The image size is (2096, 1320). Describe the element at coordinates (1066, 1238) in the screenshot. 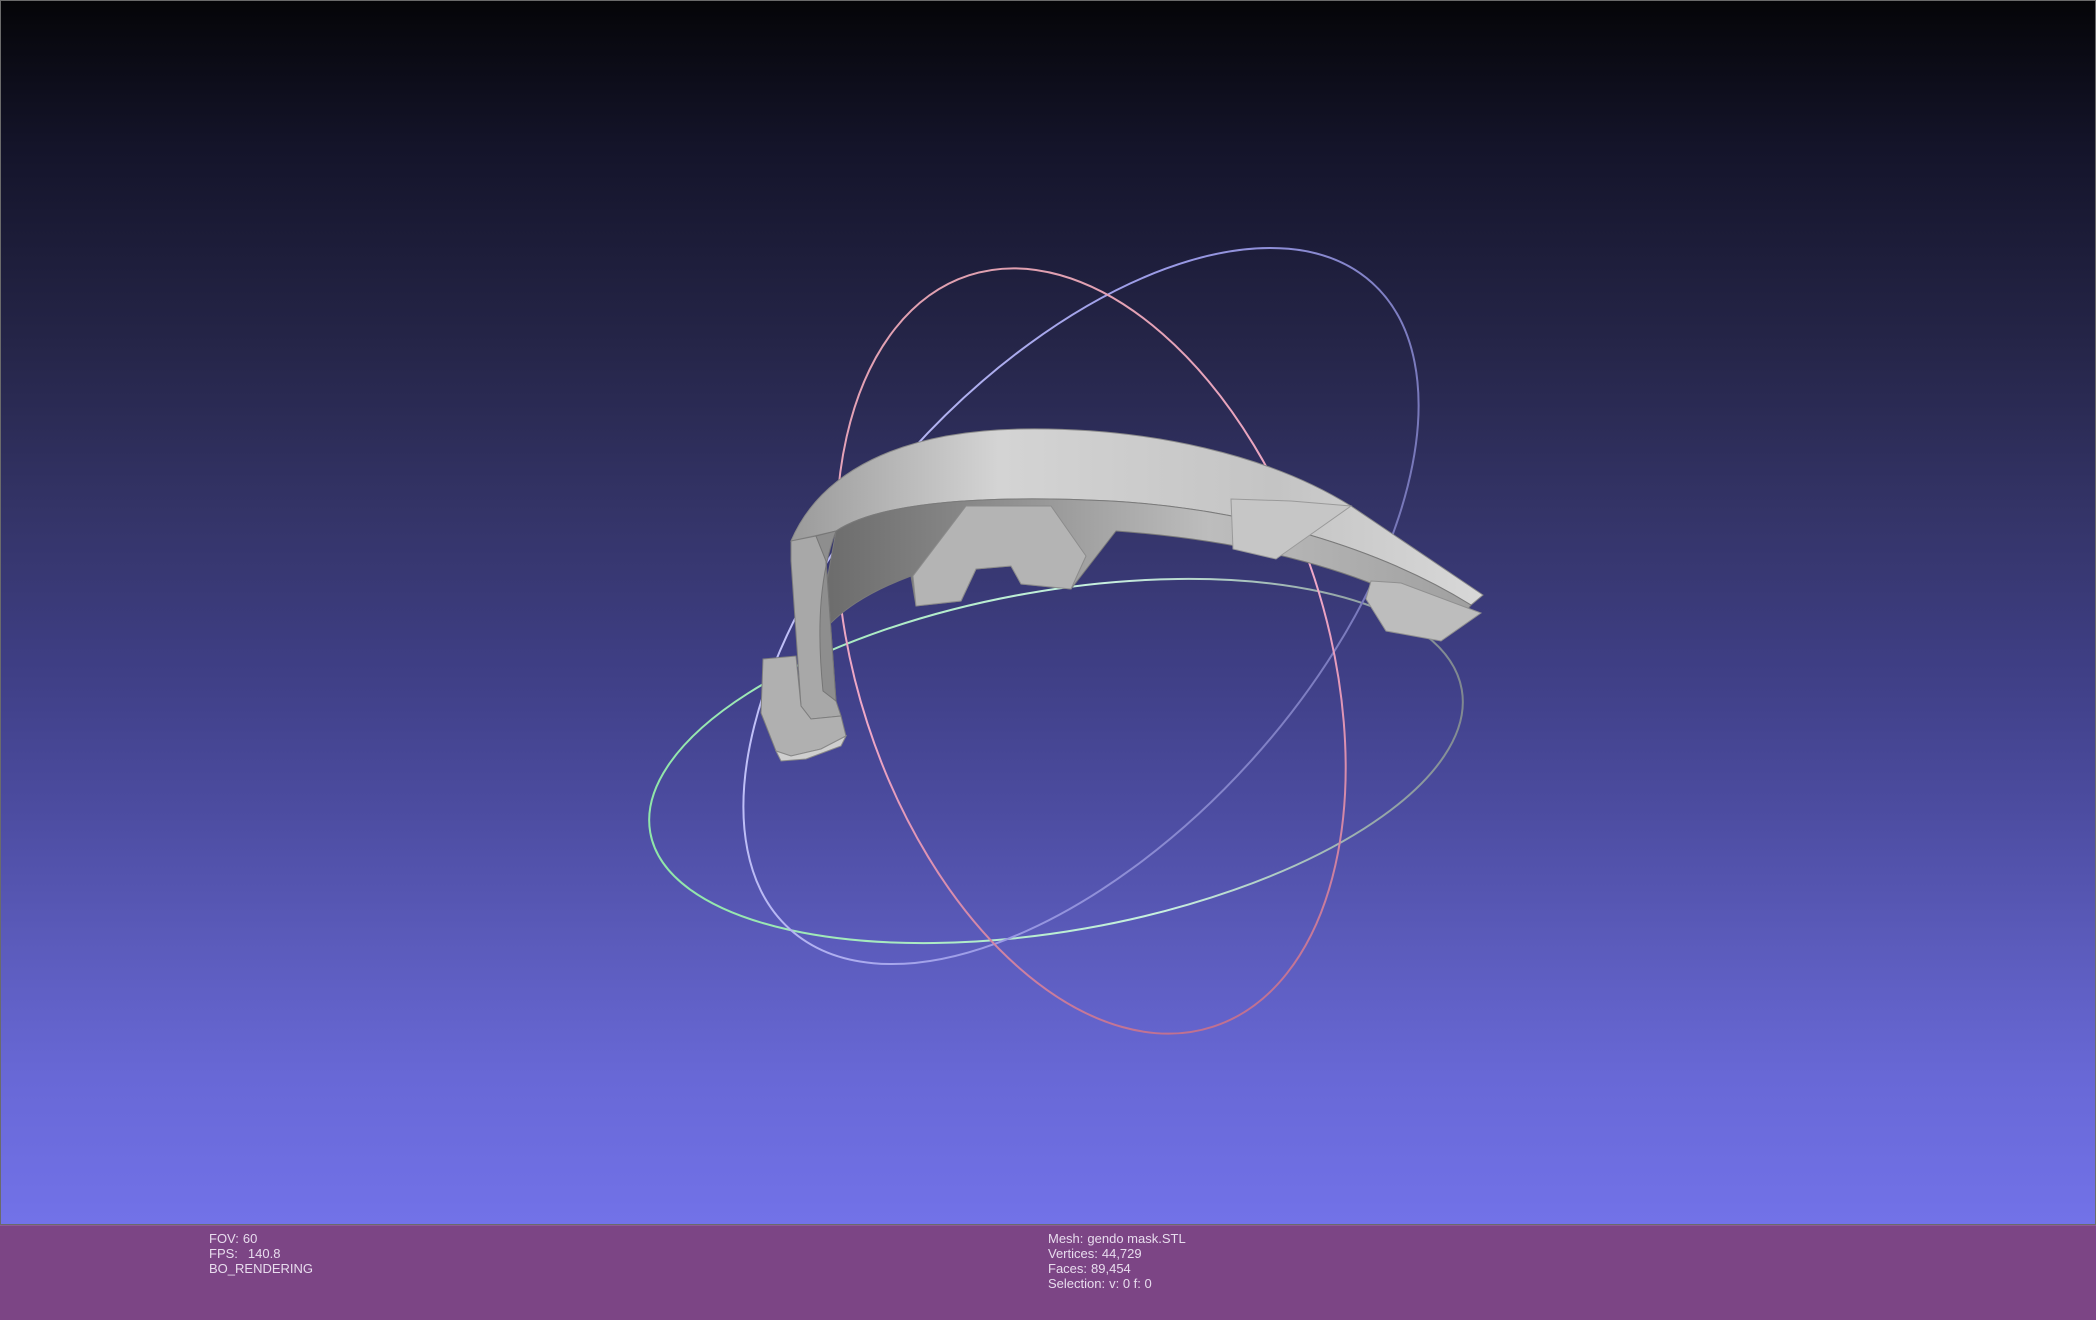

I see `mesh-label: Mesh:` at that location.